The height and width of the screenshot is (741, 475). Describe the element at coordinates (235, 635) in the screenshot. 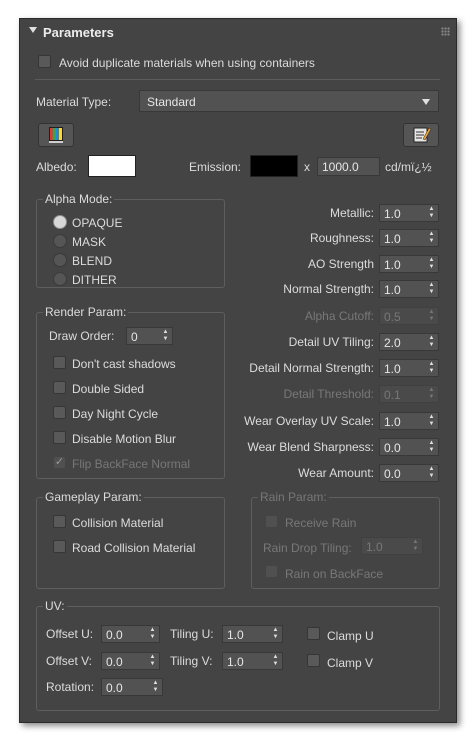

I see `tiling-u-value: 1.0` at that location.